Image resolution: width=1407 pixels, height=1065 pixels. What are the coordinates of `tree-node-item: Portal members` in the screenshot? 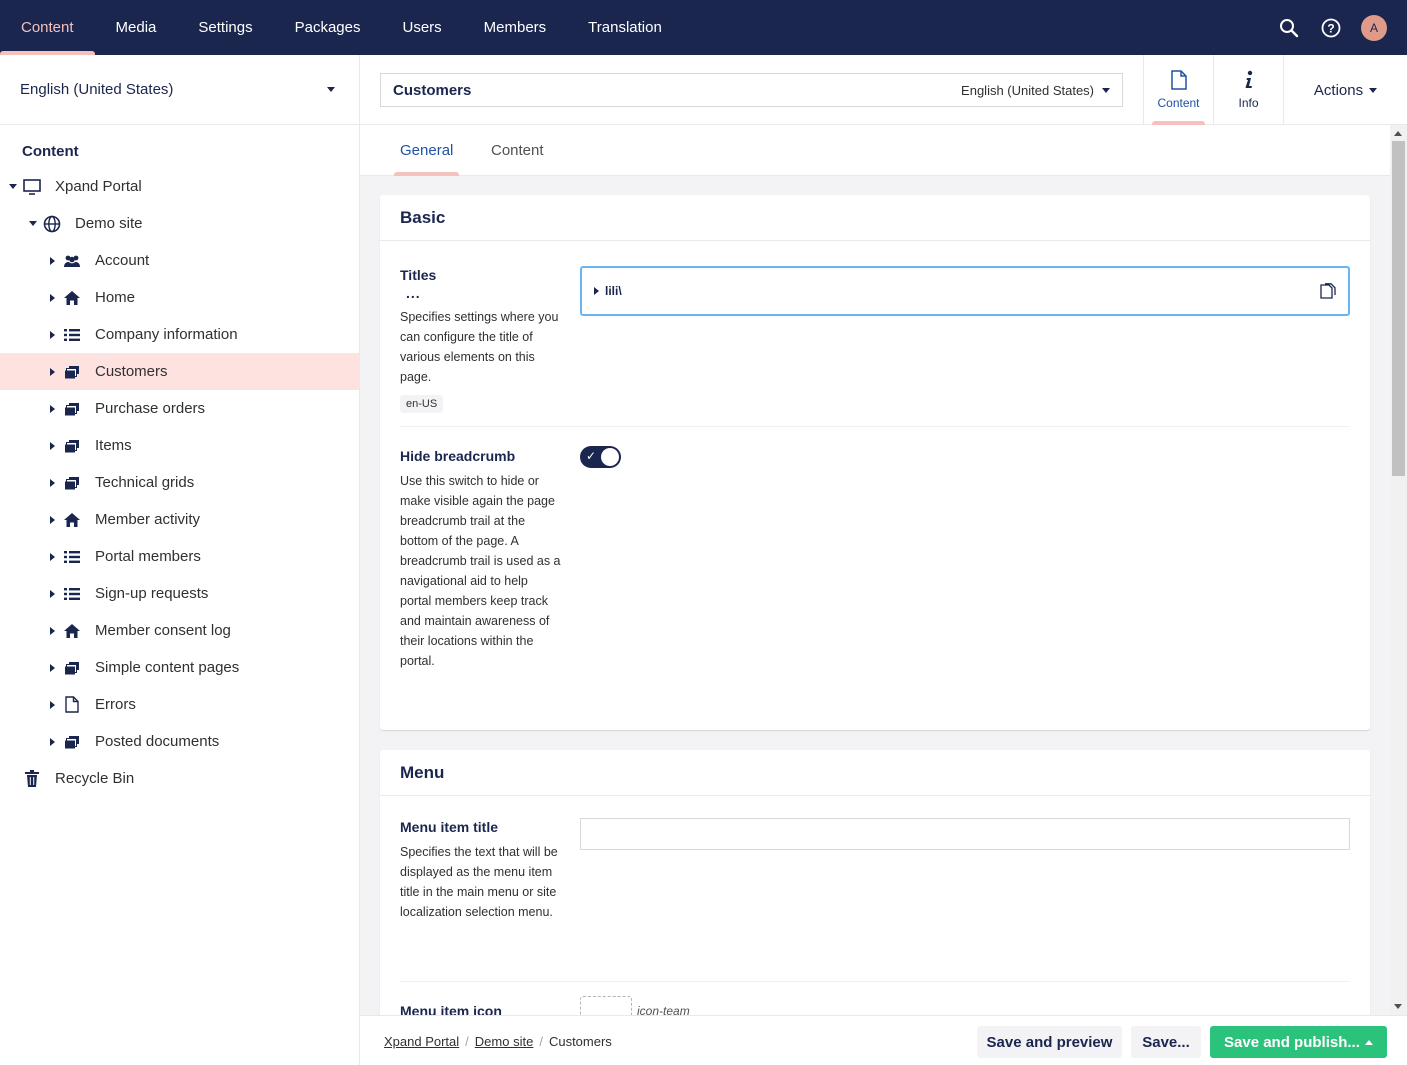 It's located at (179, 556).